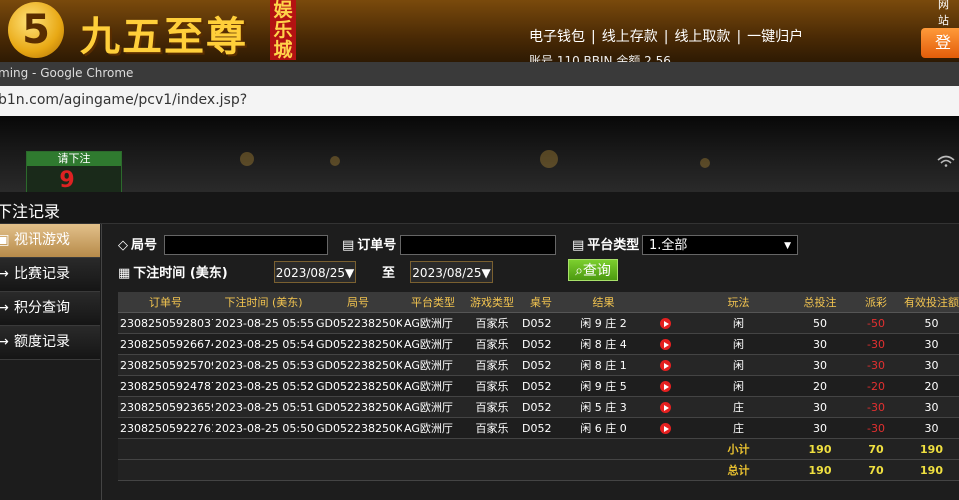 This screenshot has height=500, width=959. I want to click on total-row: 总计 190 70 190, so click(538, 470).